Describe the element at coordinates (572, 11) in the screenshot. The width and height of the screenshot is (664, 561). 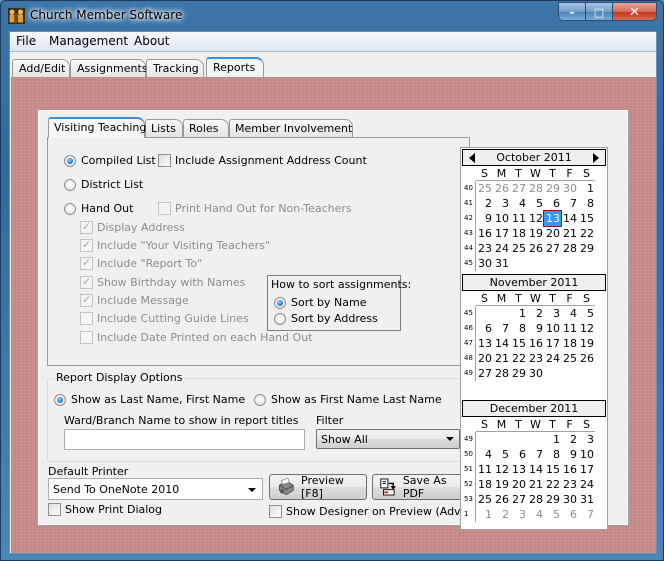
I see `minimize-button: –` at that location.